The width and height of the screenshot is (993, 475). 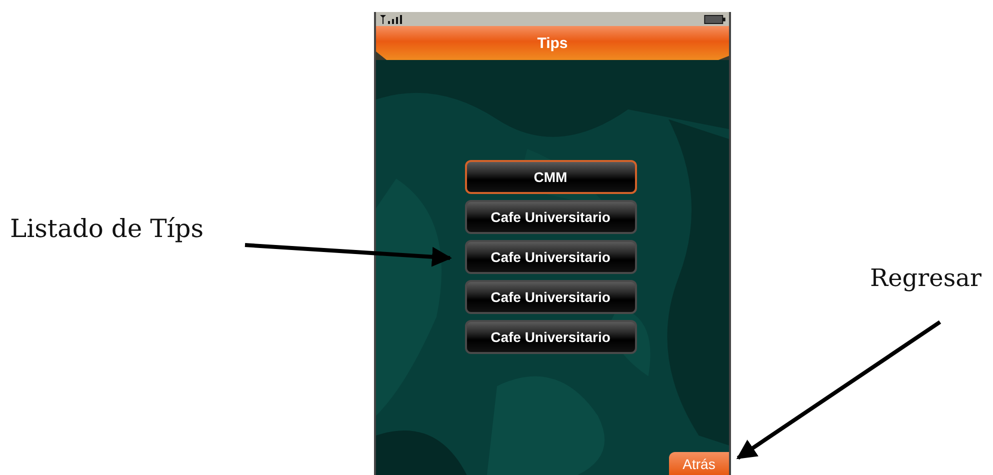 I want to click on callout-label: Regresar, so click(x=926, y=278).